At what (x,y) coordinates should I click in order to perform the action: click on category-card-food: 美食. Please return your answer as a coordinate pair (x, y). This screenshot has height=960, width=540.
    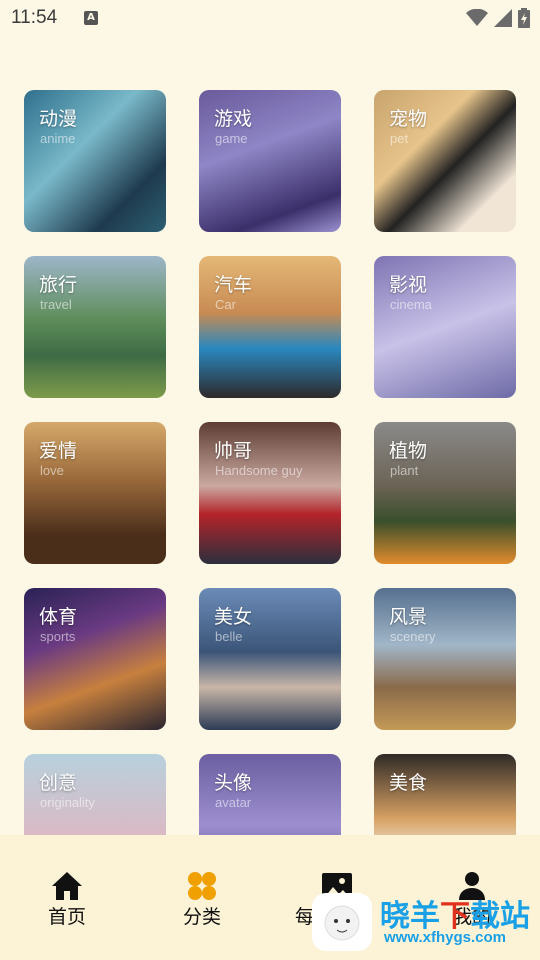
    Looking at the image, I should click on (445, 794).